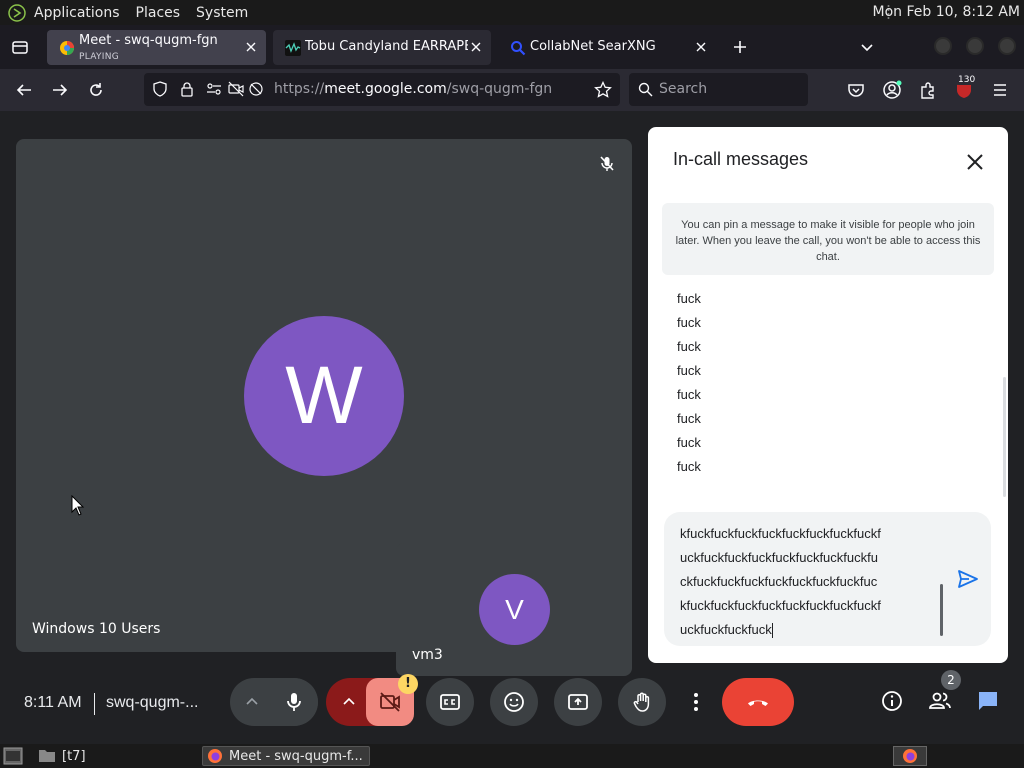  Describe the element at coordinates (413, 89) in the screenshot. I see `url-text: https://meet.google.com/swq-qugm-fgn` at that location.